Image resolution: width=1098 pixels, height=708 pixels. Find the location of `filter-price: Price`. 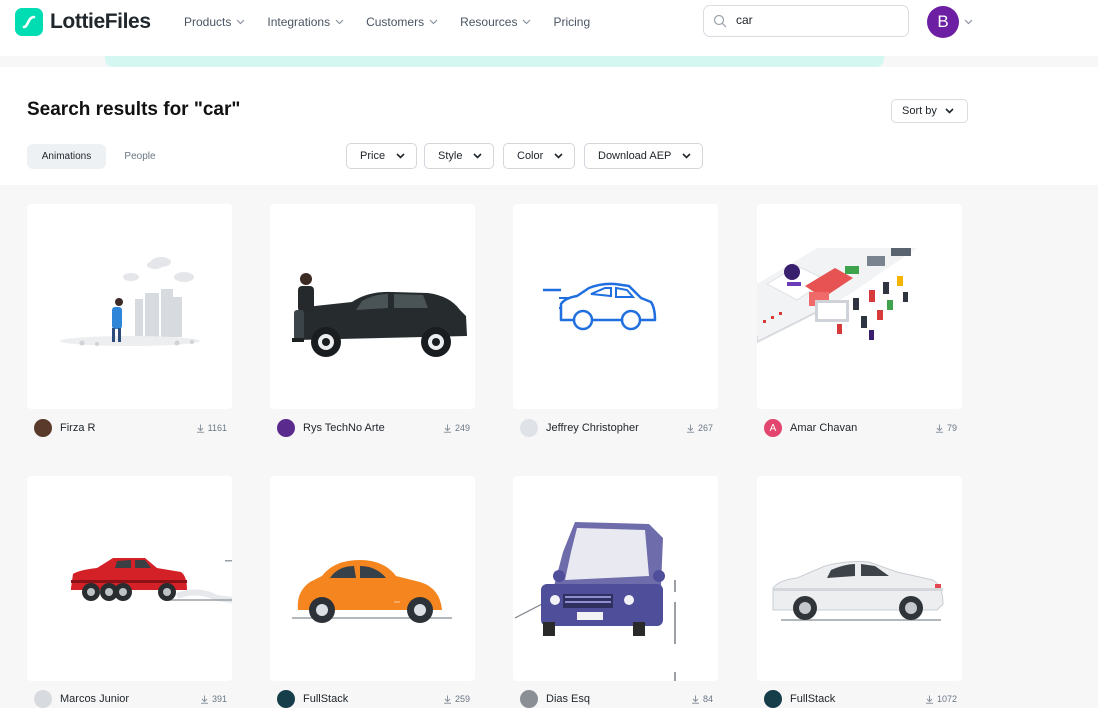

filter-price: Price is located at coordinates (382, 156).